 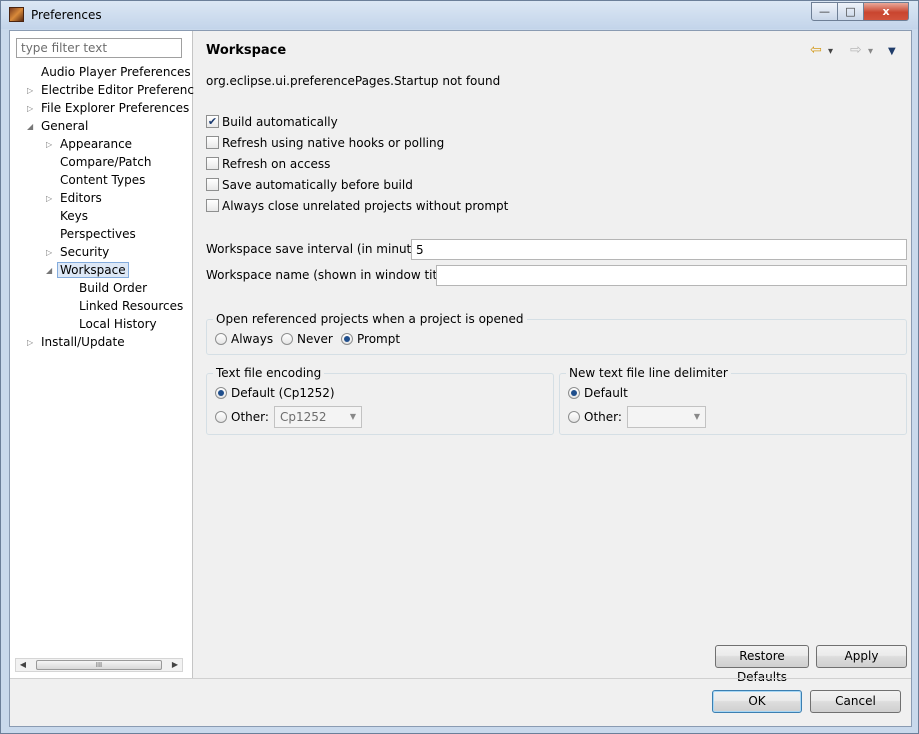 I want to click on scrollbar-thumb: III, so click(x=99, y=665).